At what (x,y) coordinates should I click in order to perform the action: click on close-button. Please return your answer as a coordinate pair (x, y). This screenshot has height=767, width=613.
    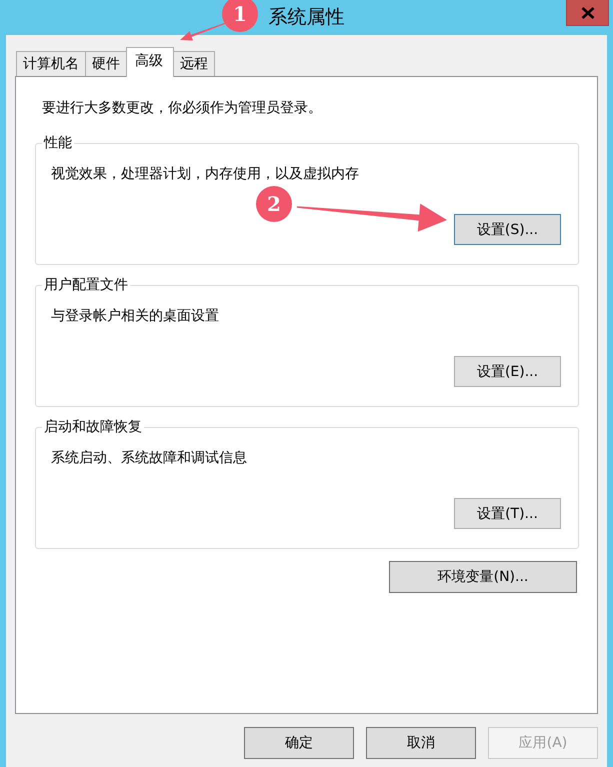
    Looking at the image, I should click on (587, 13).